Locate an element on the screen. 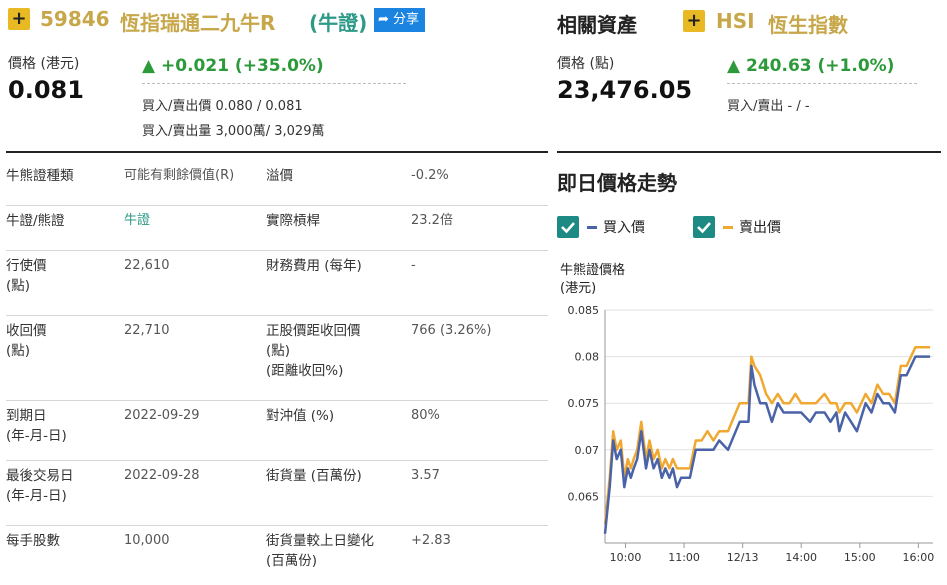 This screenshot has height=585, width=947. bid-ask-volume-row: 買入/賣出量 3,000萬/ 3,029萬 is located at coordinates (233, 129).